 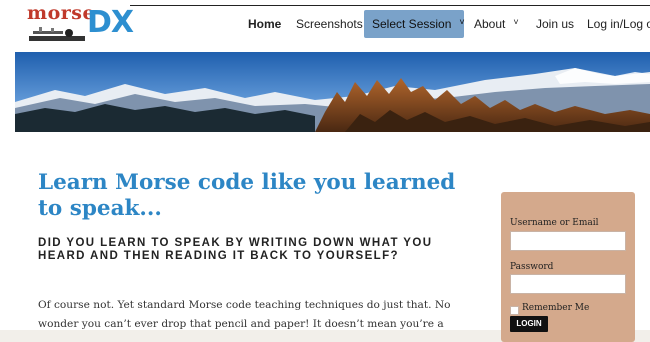 I want to click on nav-select-session: Select Session ˅, so click(x=414, y=24).